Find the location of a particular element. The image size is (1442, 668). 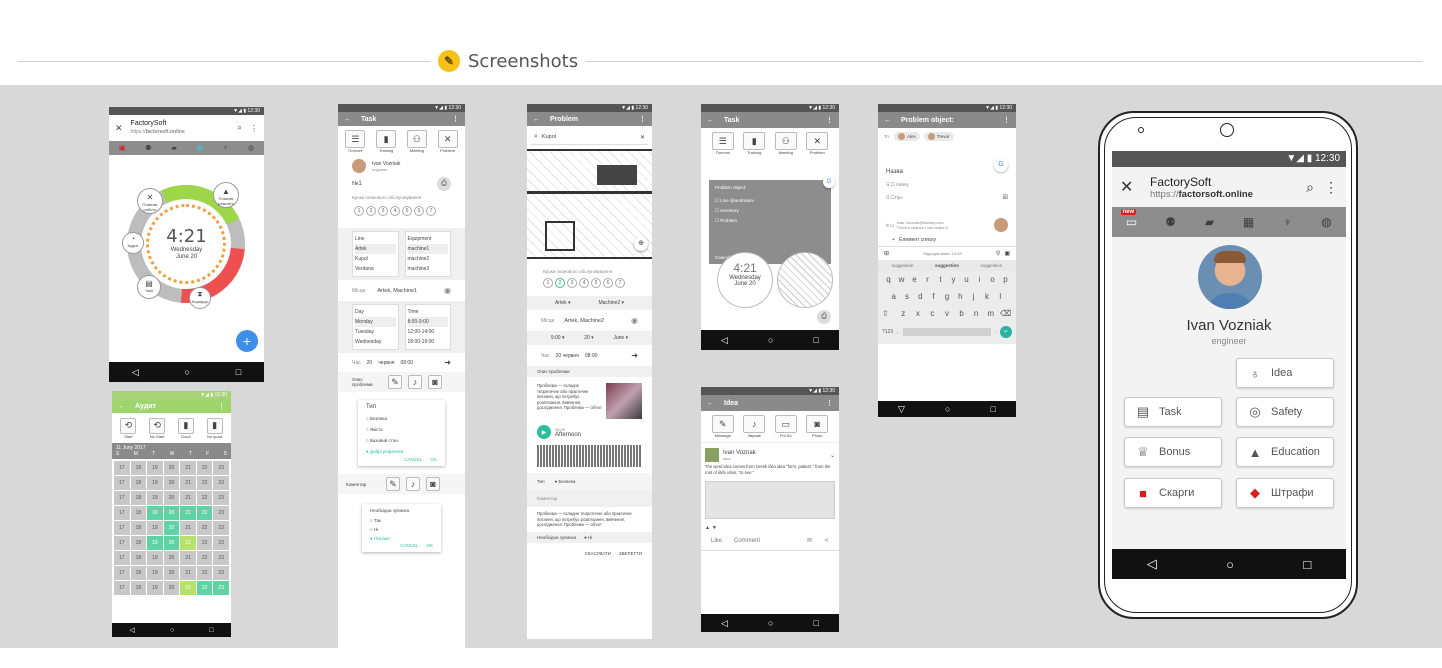

task-bubble: ▤ Task is located at coordinates (149, 287).